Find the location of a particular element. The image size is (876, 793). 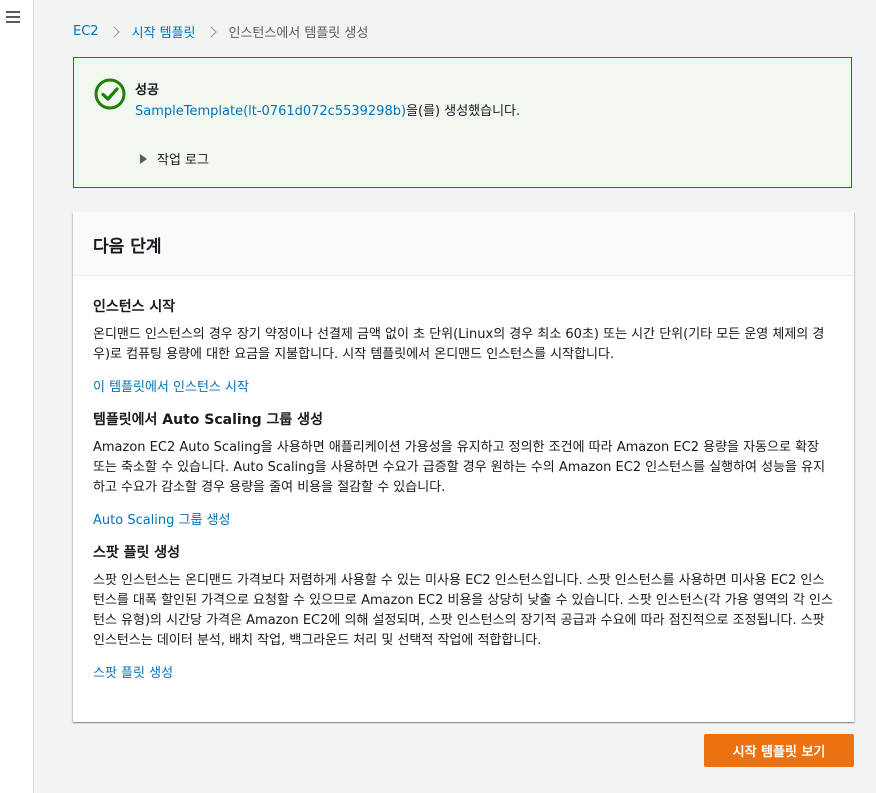

worklog-expander: 작업 로그 is located at coordinates (174, 158).